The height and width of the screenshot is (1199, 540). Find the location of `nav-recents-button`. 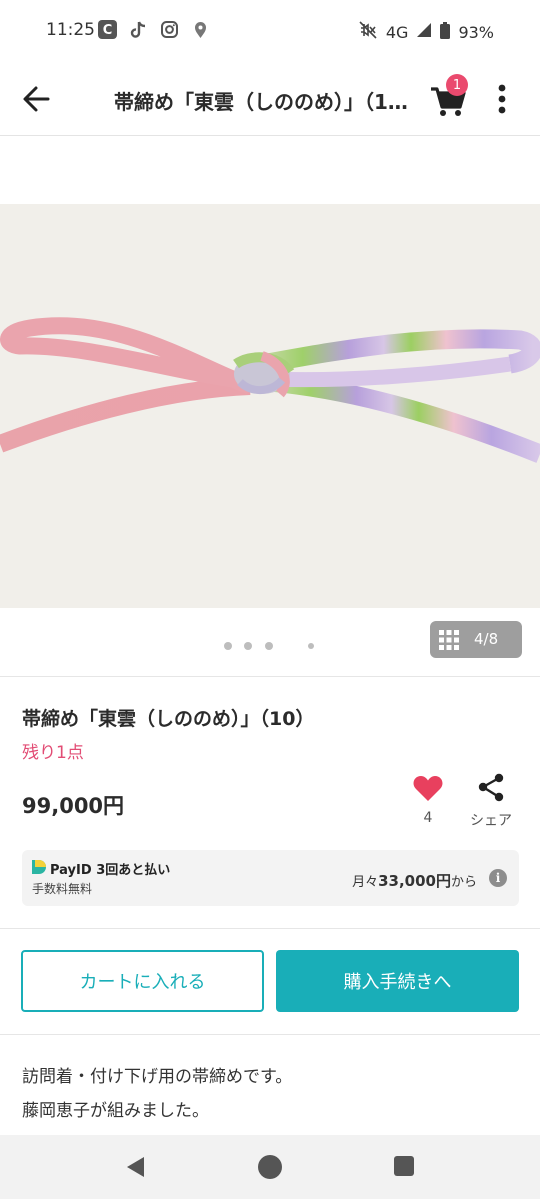

nav-recents-button is located at coordinates (404, 1166).